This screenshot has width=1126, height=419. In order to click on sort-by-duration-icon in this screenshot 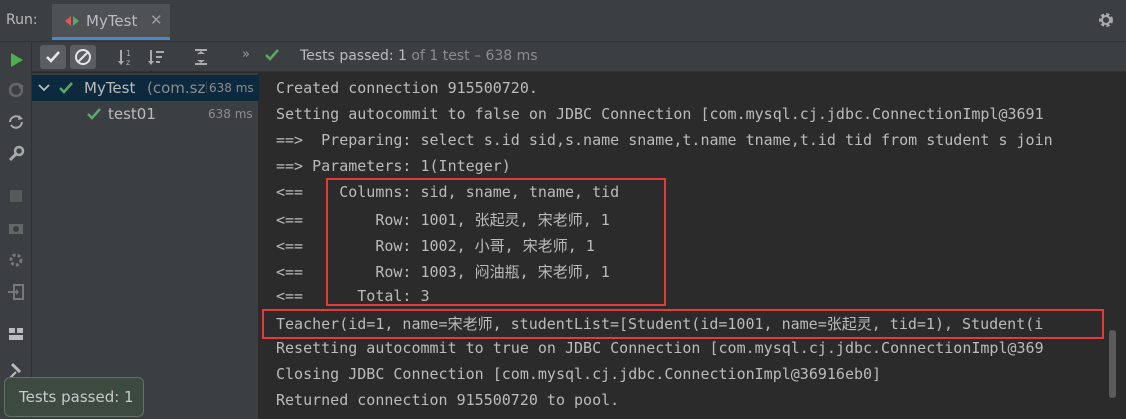, I will do `click(157, 57)`.